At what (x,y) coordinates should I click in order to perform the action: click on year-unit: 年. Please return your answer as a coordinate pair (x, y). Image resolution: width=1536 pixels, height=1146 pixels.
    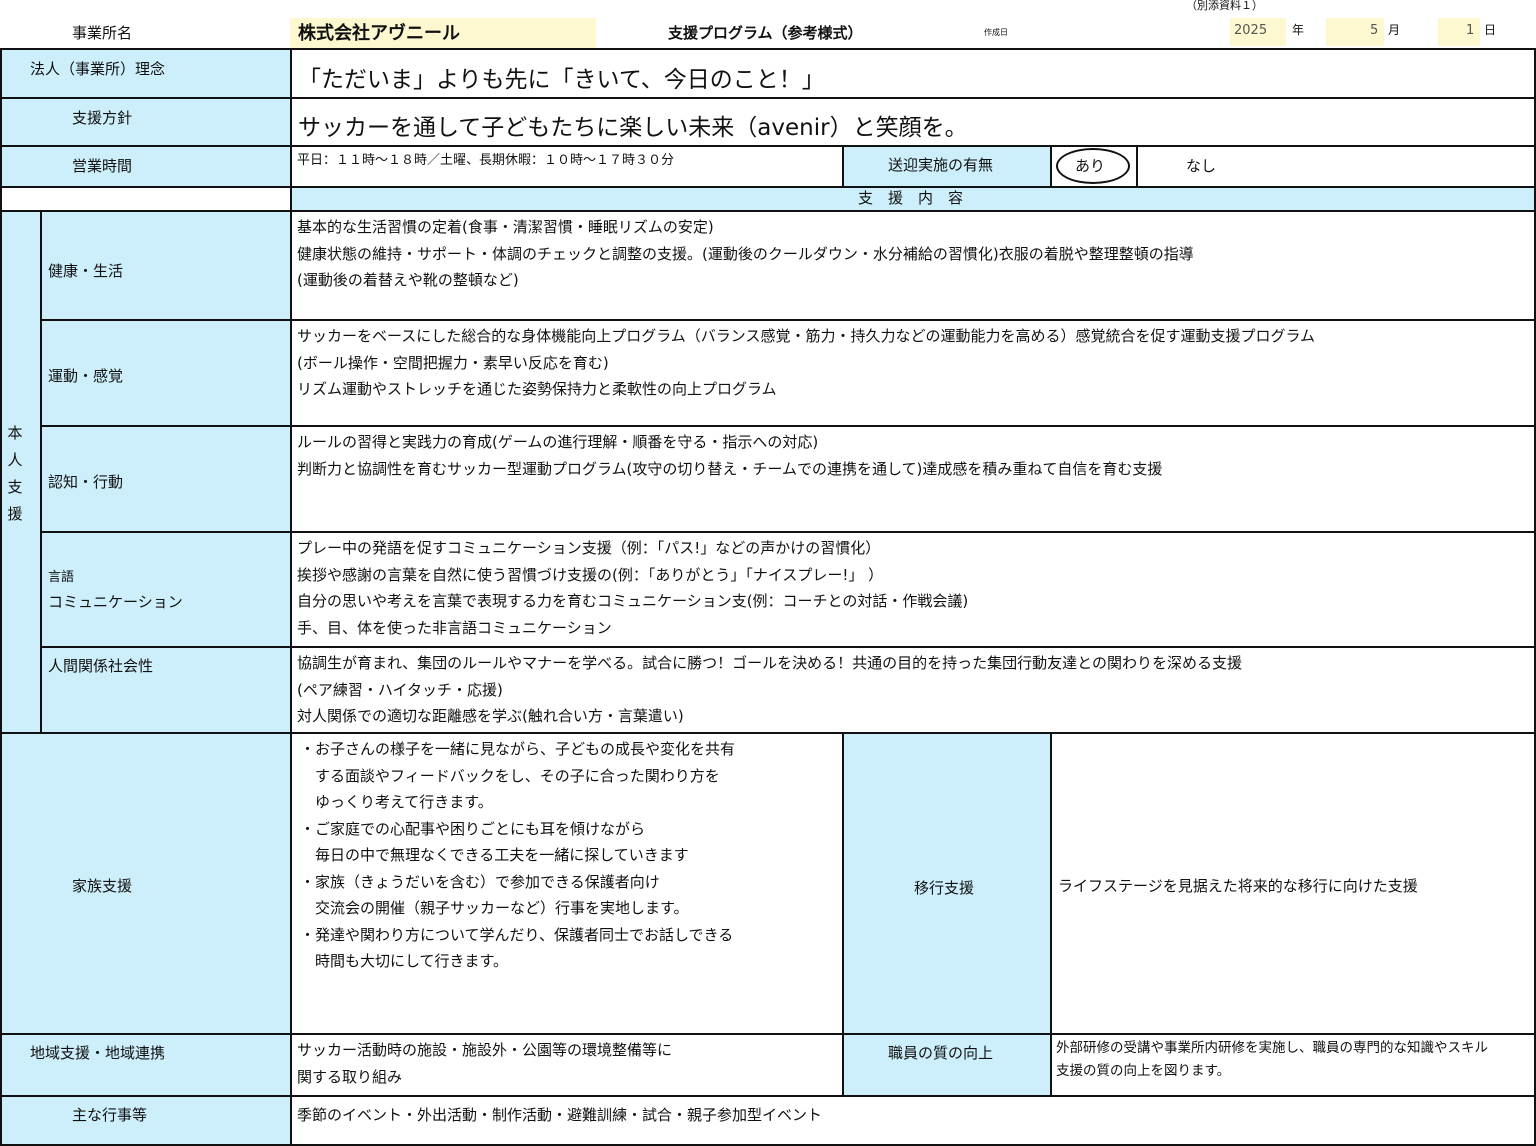
    Looking at the image, I should click on (1298, 30).